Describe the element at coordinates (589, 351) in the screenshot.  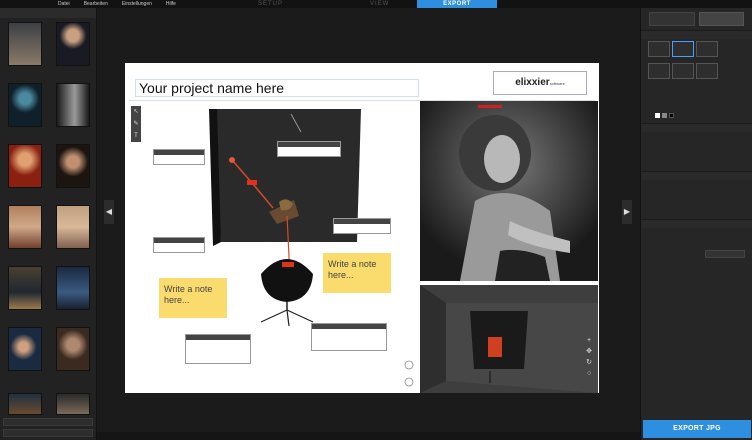
I see `move-icon: ✥` at that location.